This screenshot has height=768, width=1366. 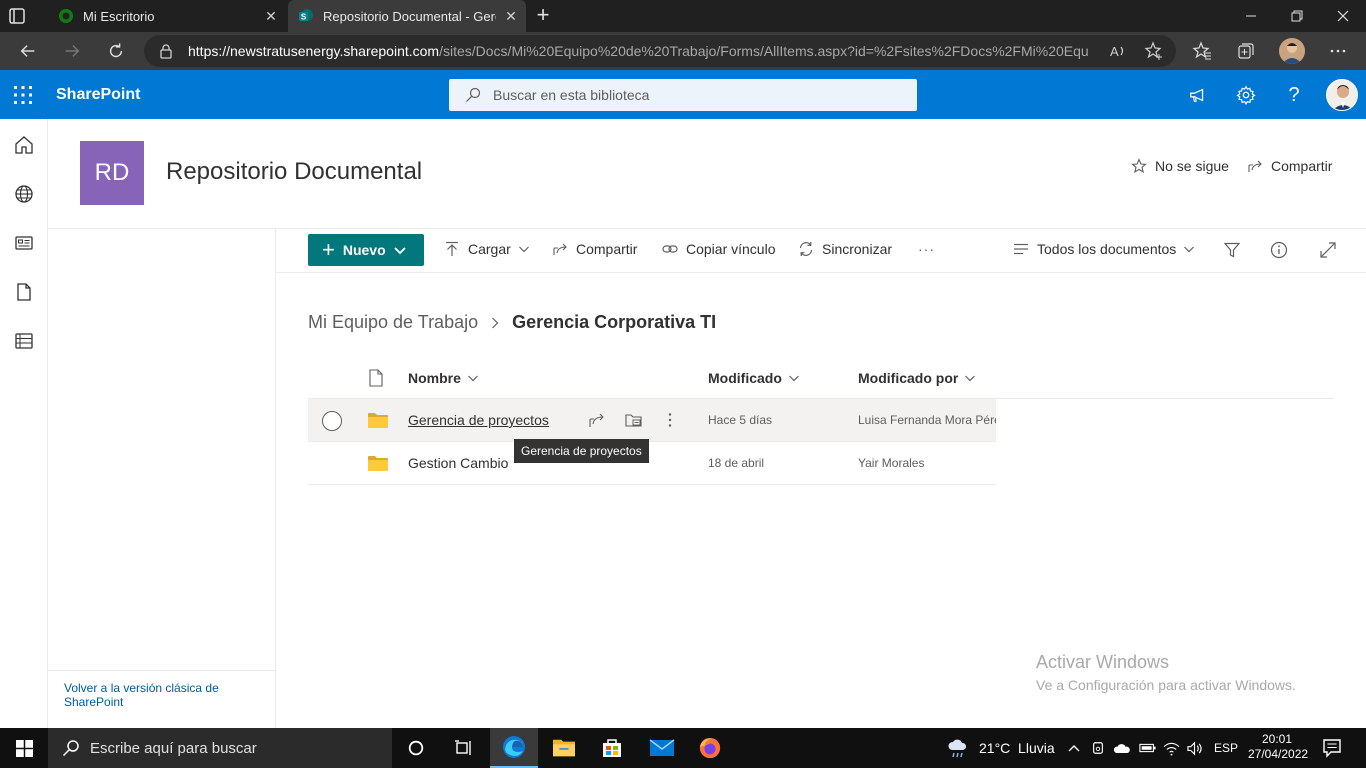 I want to click on chevron-up-icon, so click(x=1074, y=748).